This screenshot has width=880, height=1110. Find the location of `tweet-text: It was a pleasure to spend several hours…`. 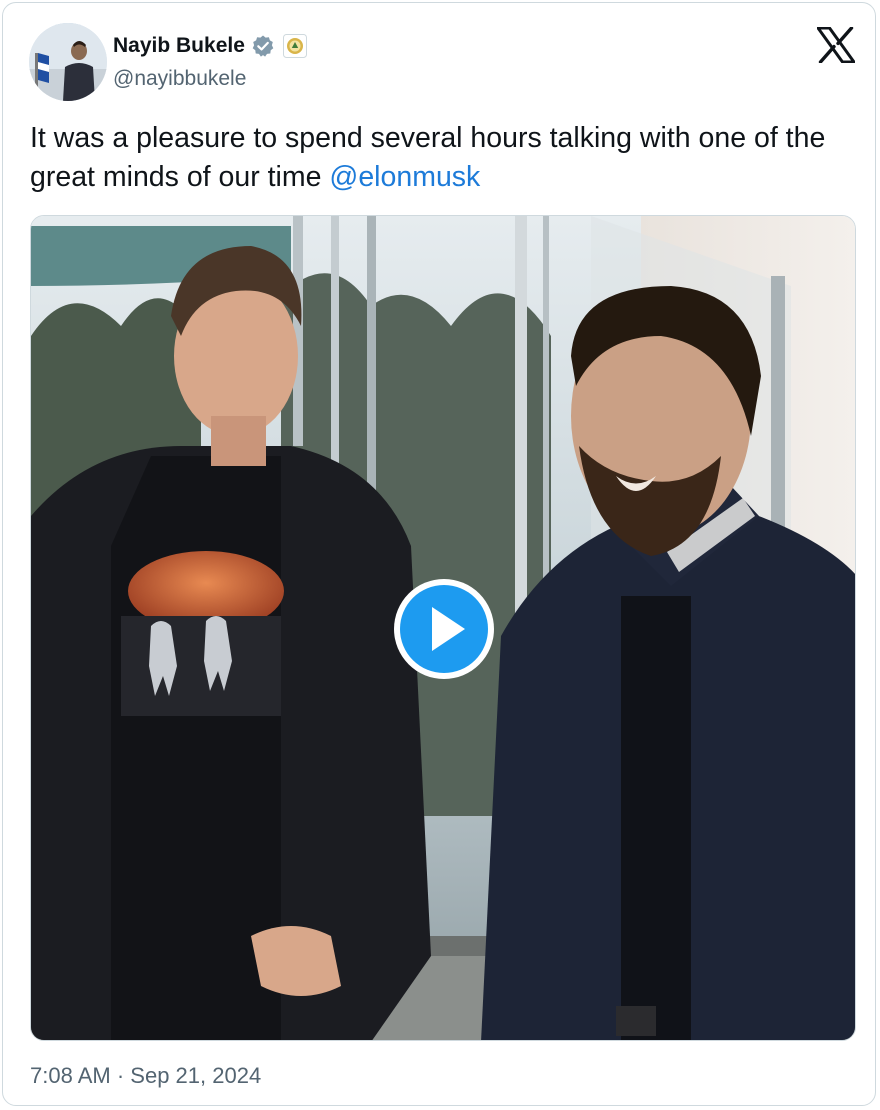

tweet-text: It was a pleasure to spend several hours… is located at coordinates (440, 158).